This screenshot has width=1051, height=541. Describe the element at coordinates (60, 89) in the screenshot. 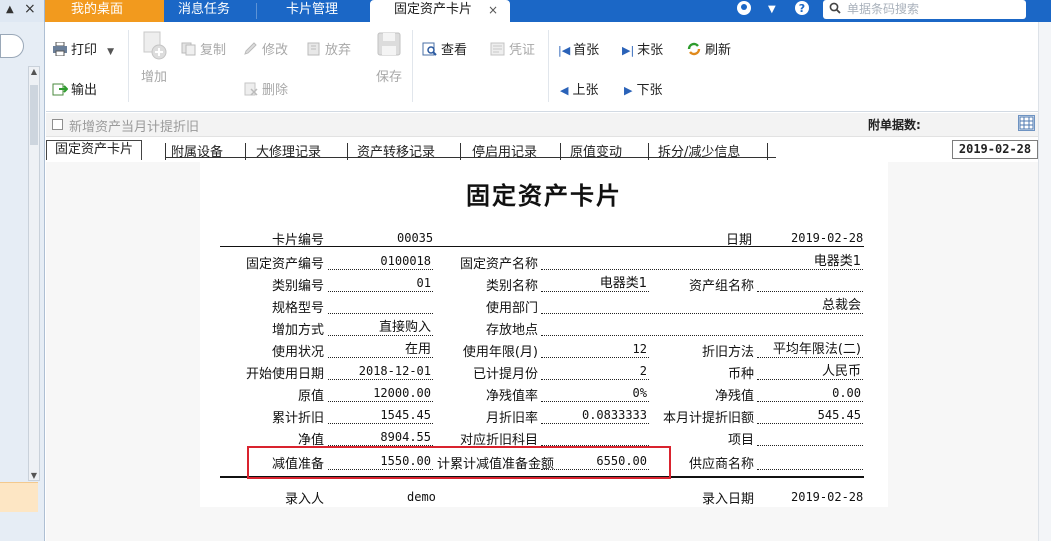

I see `export-icon` at that location.